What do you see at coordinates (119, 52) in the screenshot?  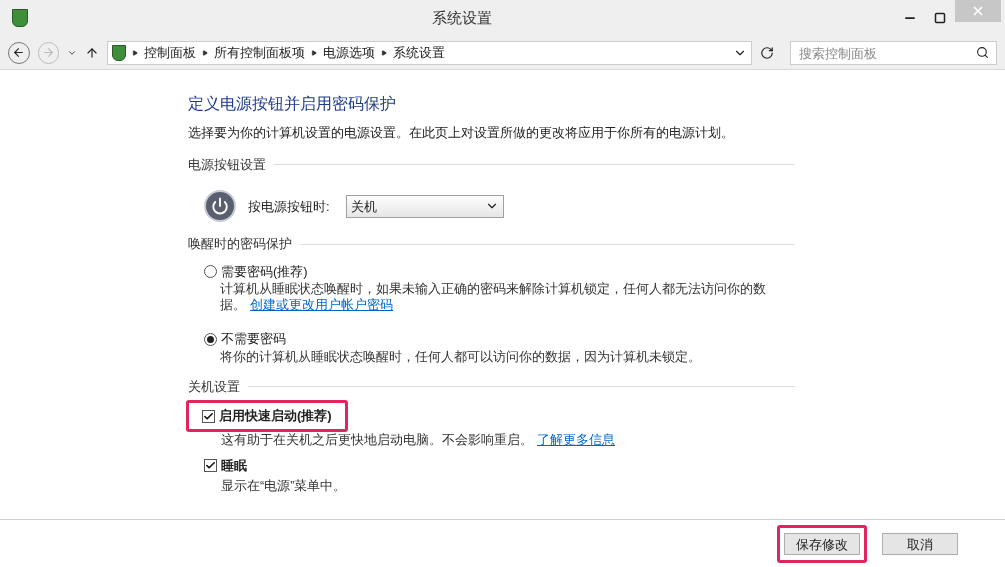 I see `control-panel-icon` at bounding box center [119, 52].